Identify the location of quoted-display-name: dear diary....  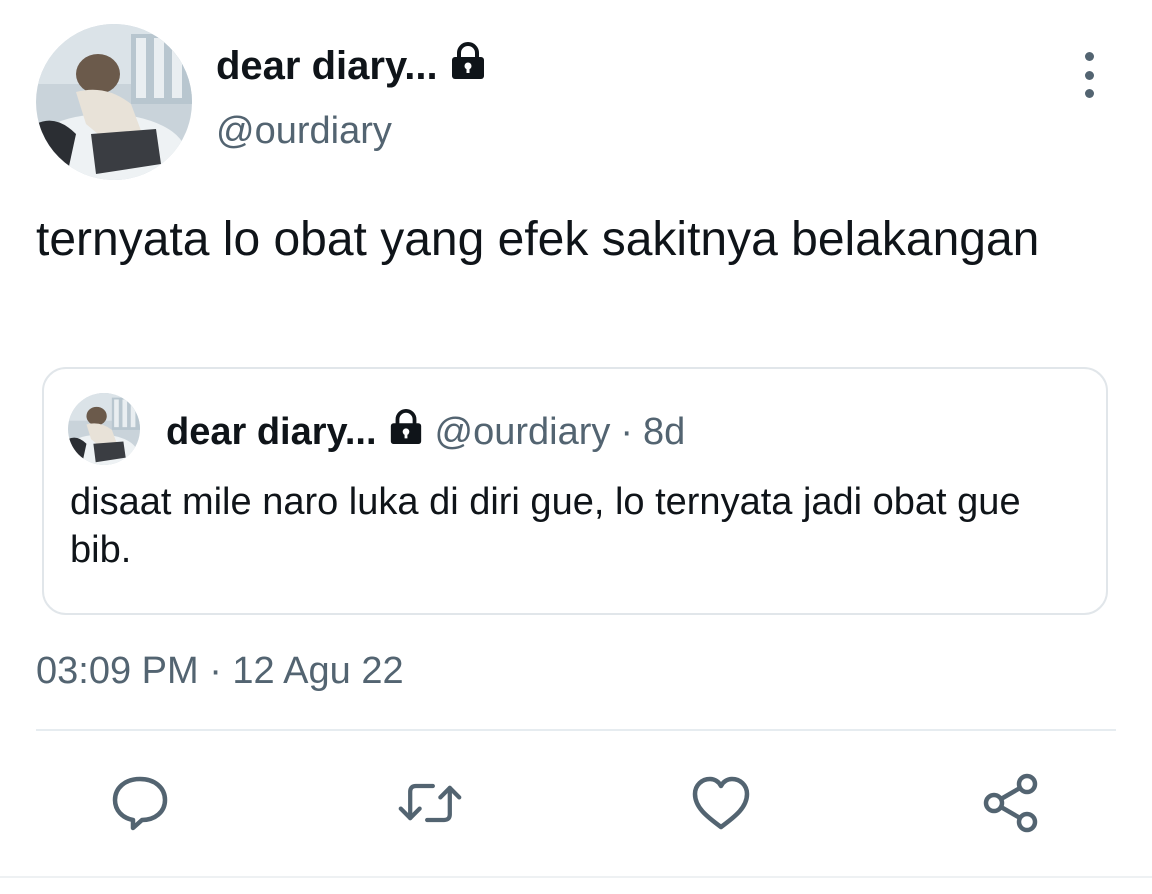
(271, 431).